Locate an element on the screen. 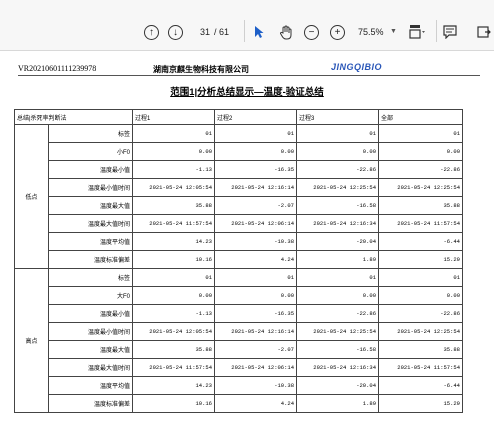  row-label: 温度标准偏差 is located at coordinates (90, 403).